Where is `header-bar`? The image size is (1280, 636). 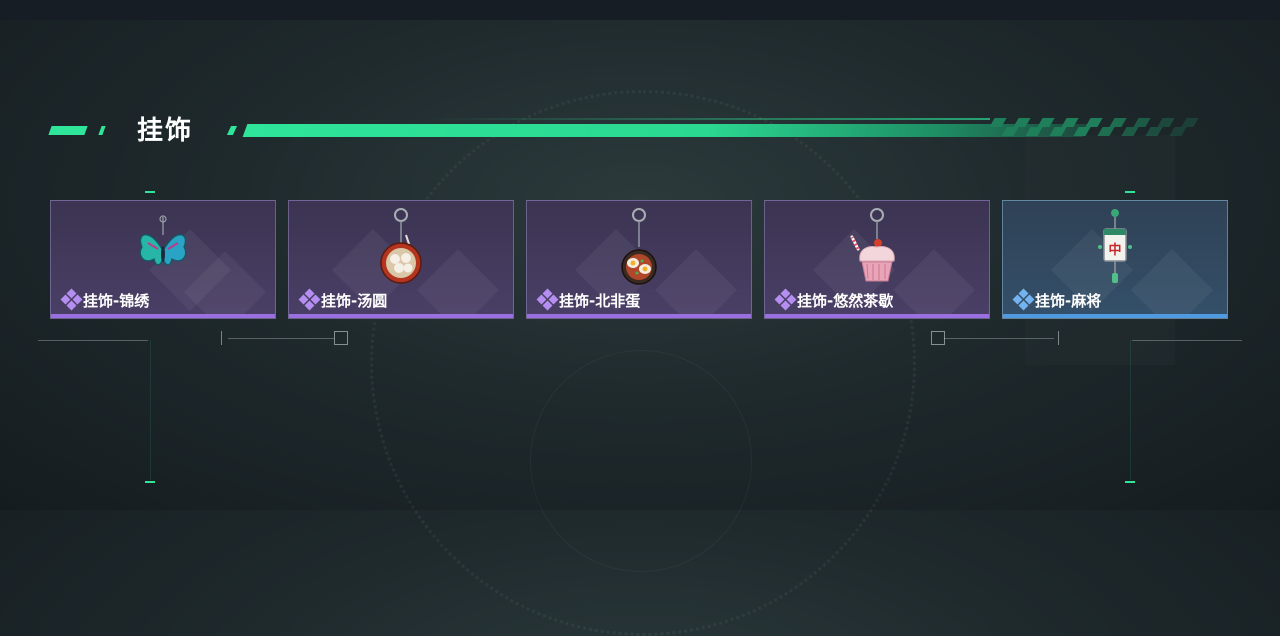
header-bar is located at coordinates (665, 130).